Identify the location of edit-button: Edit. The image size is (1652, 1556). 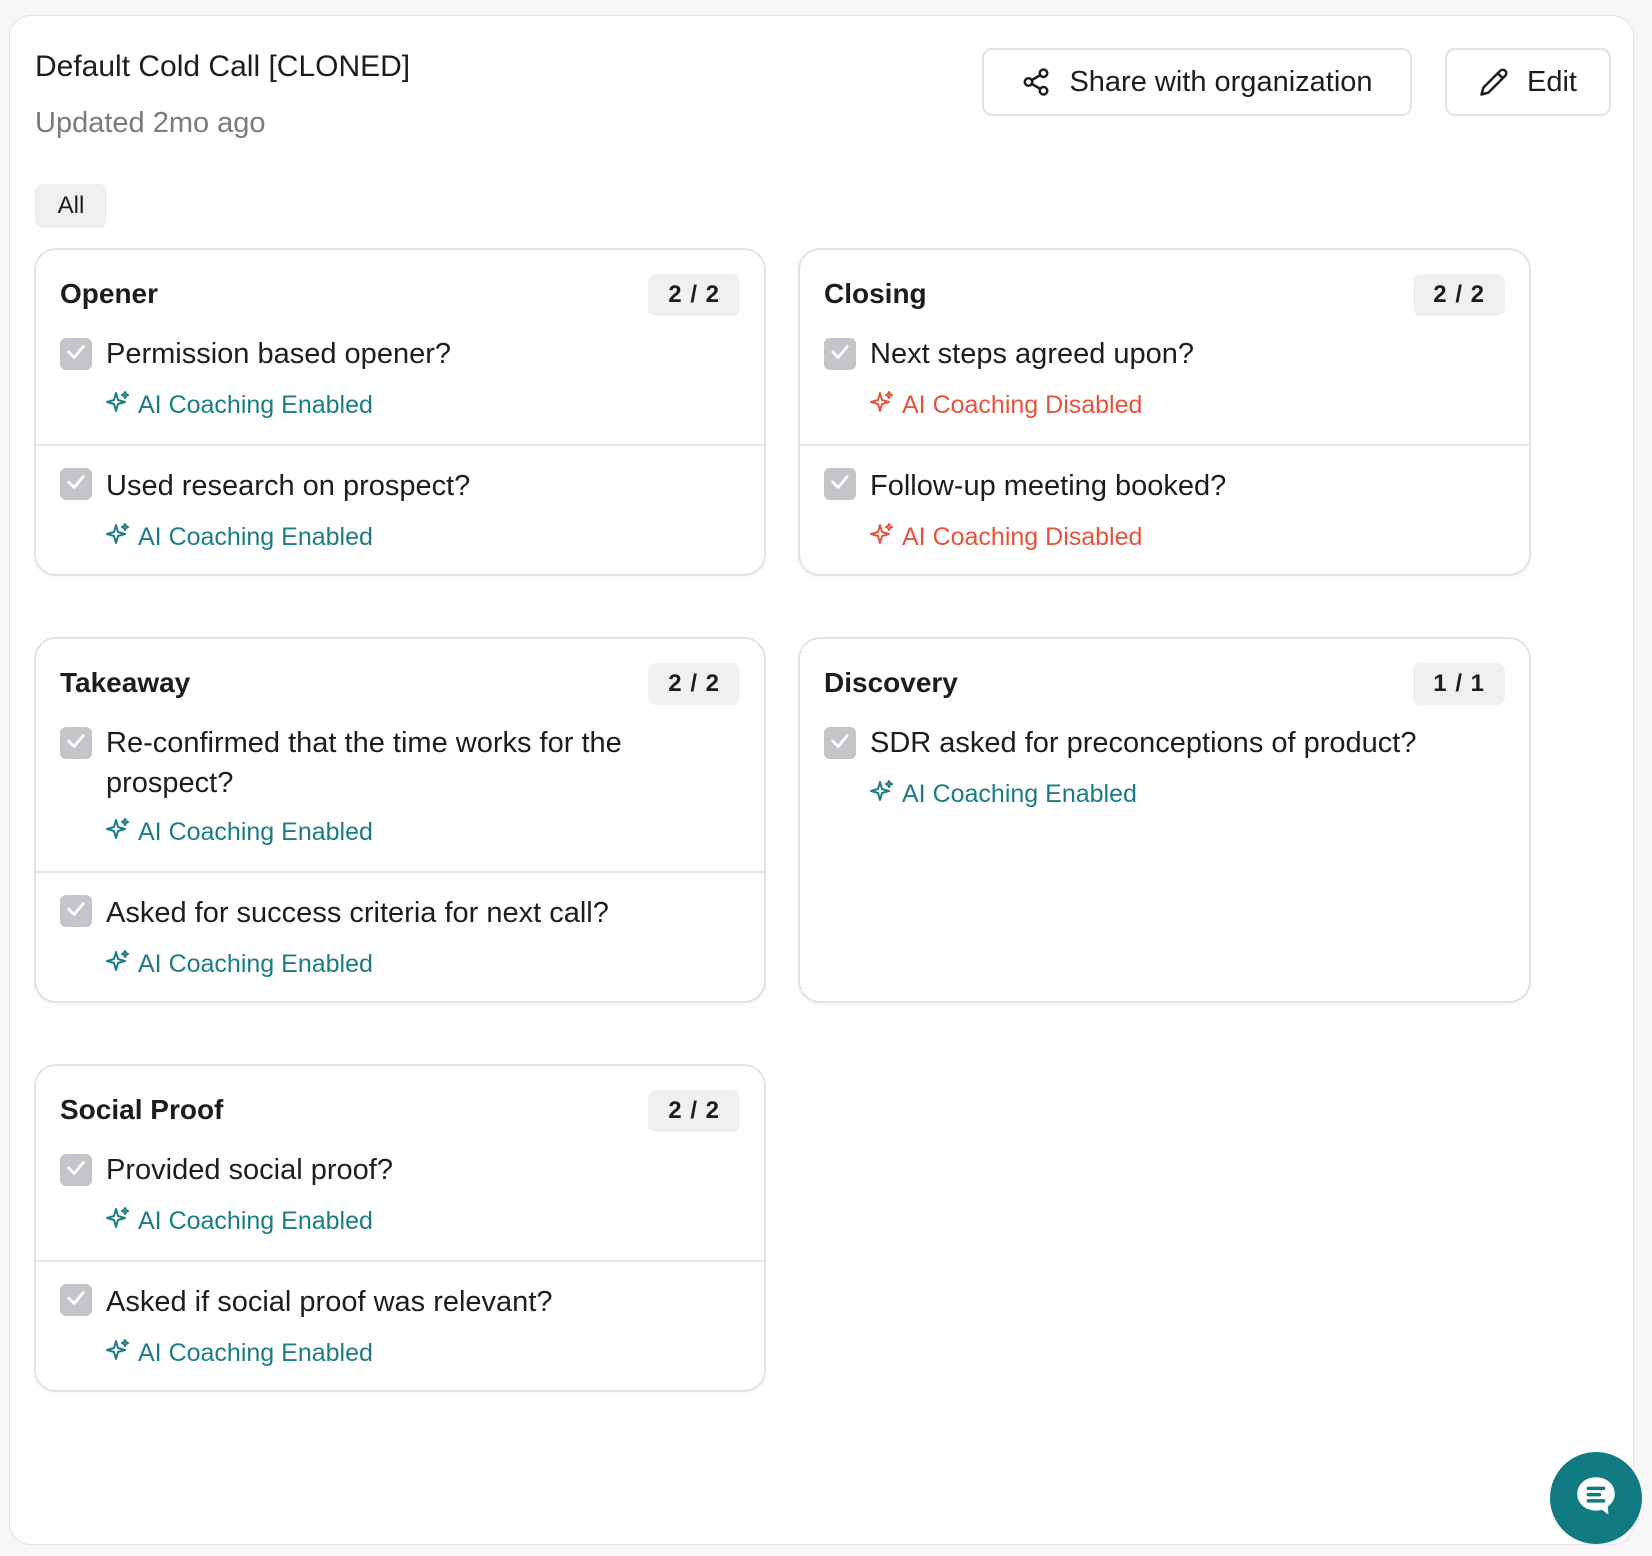
(1528, 82).